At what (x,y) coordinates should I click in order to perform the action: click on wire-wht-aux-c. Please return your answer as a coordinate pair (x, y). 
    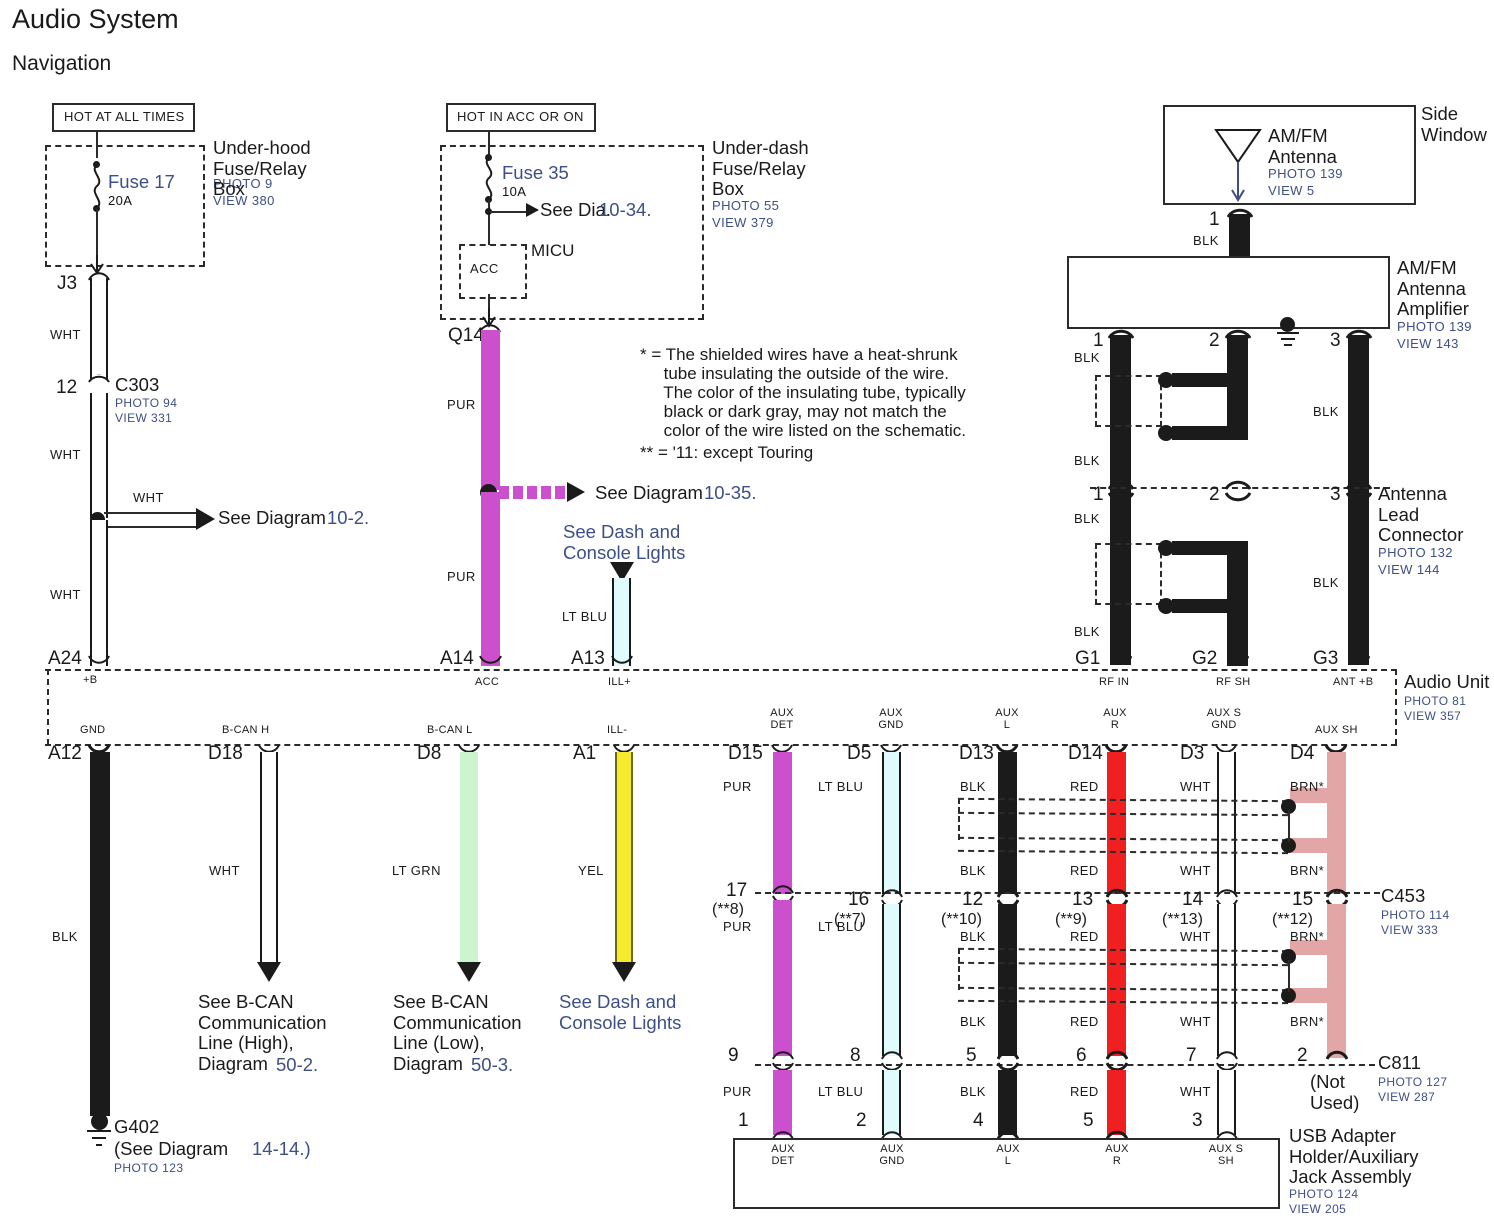
    Looking at the image, I should click on (1226, 1102).